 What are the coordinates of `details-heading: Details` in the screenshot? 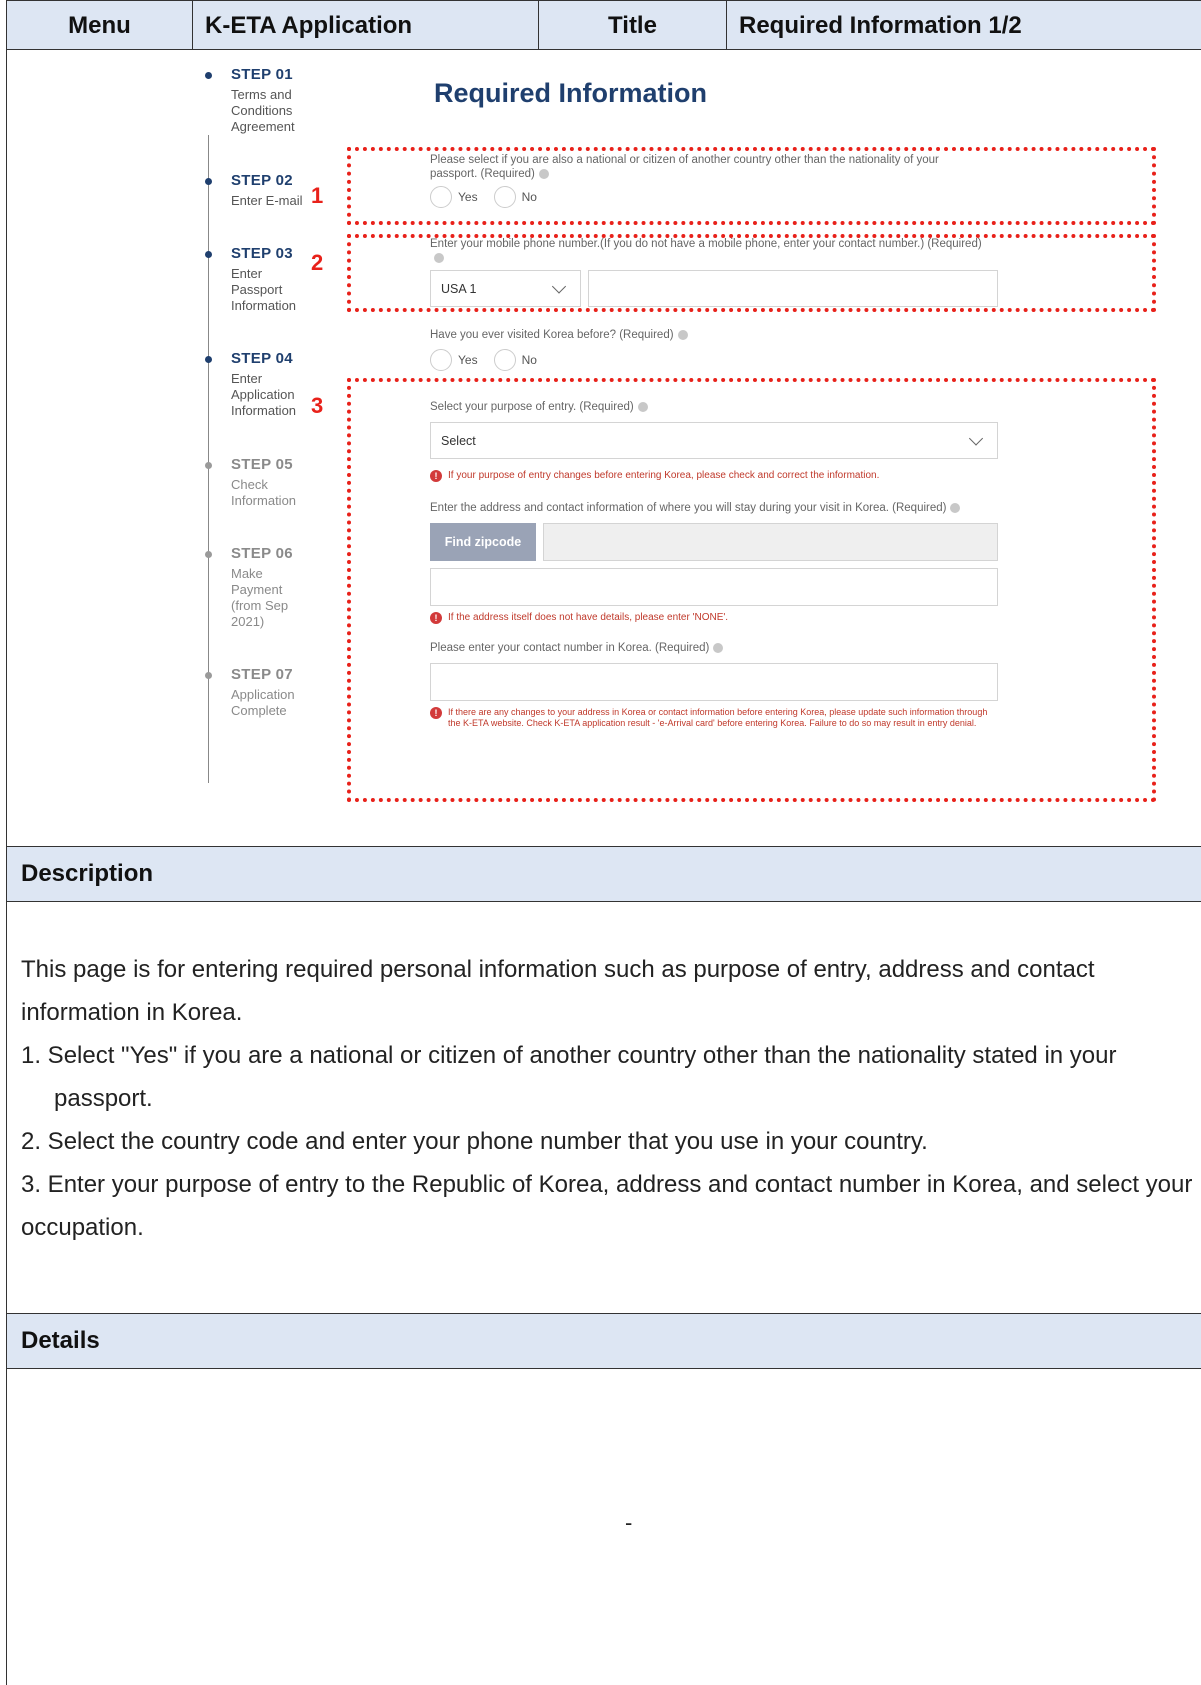 It's located at (604, 1341).